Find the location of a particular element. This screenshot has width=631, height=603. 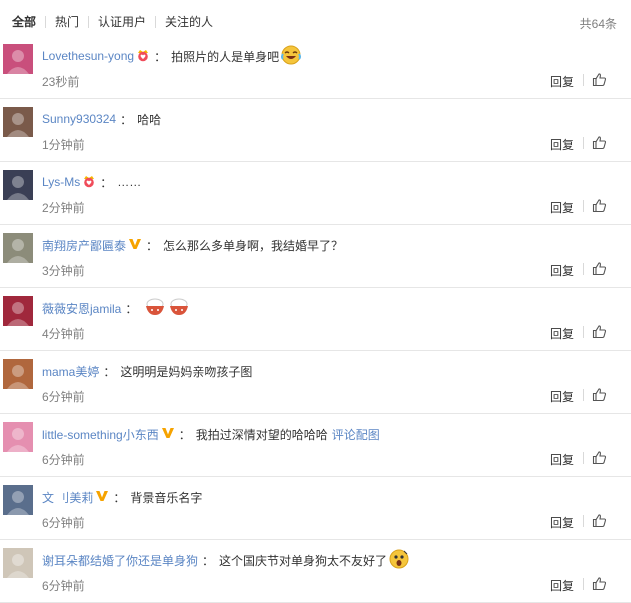

username-link: 文 刂美莉 is located at coordinates (67, 497).